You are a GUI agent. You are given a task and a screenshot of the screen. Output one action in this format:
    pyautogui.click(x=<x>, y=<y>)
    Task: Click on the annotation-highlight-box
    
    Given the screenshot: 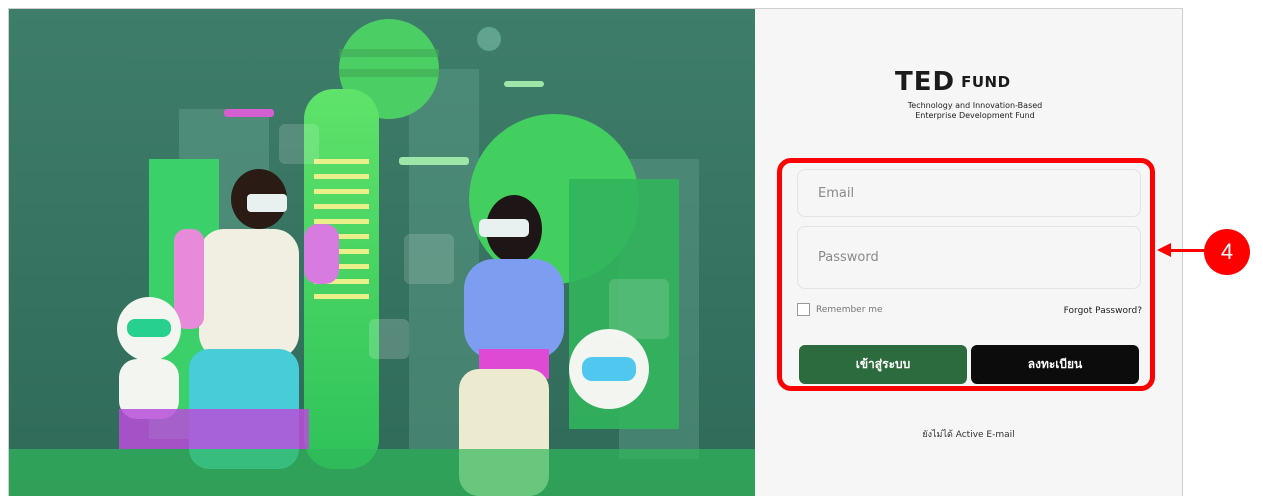 What is the action you would take?
    pyautogui.click(x=966, y=274)
    